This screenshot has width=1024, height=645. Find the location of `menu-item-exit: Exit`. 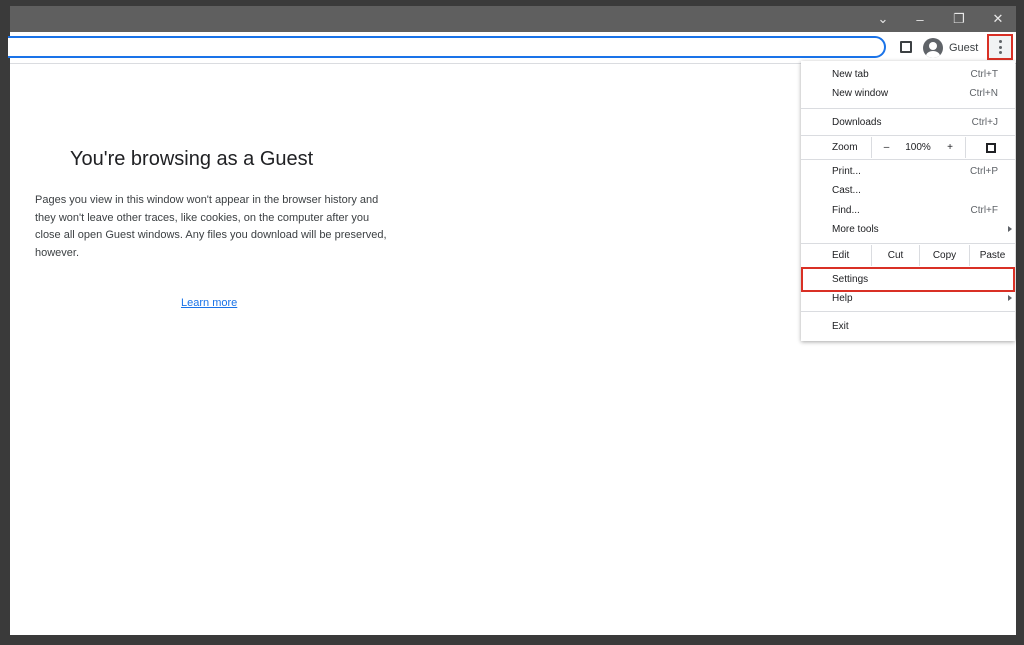

menu-item-exit: Exit is located at coordinates (908, 326).